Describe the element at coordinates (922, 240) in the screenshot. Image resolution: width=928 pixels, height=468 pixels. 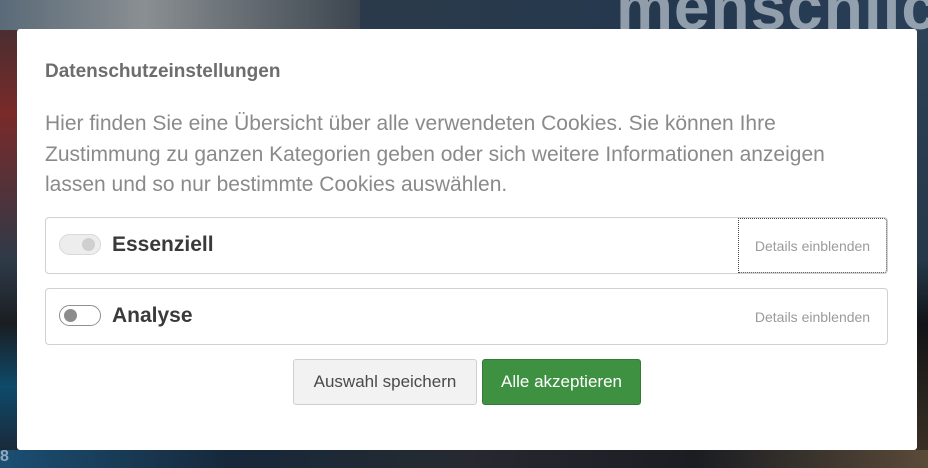
I see `background-image-right` at that location.